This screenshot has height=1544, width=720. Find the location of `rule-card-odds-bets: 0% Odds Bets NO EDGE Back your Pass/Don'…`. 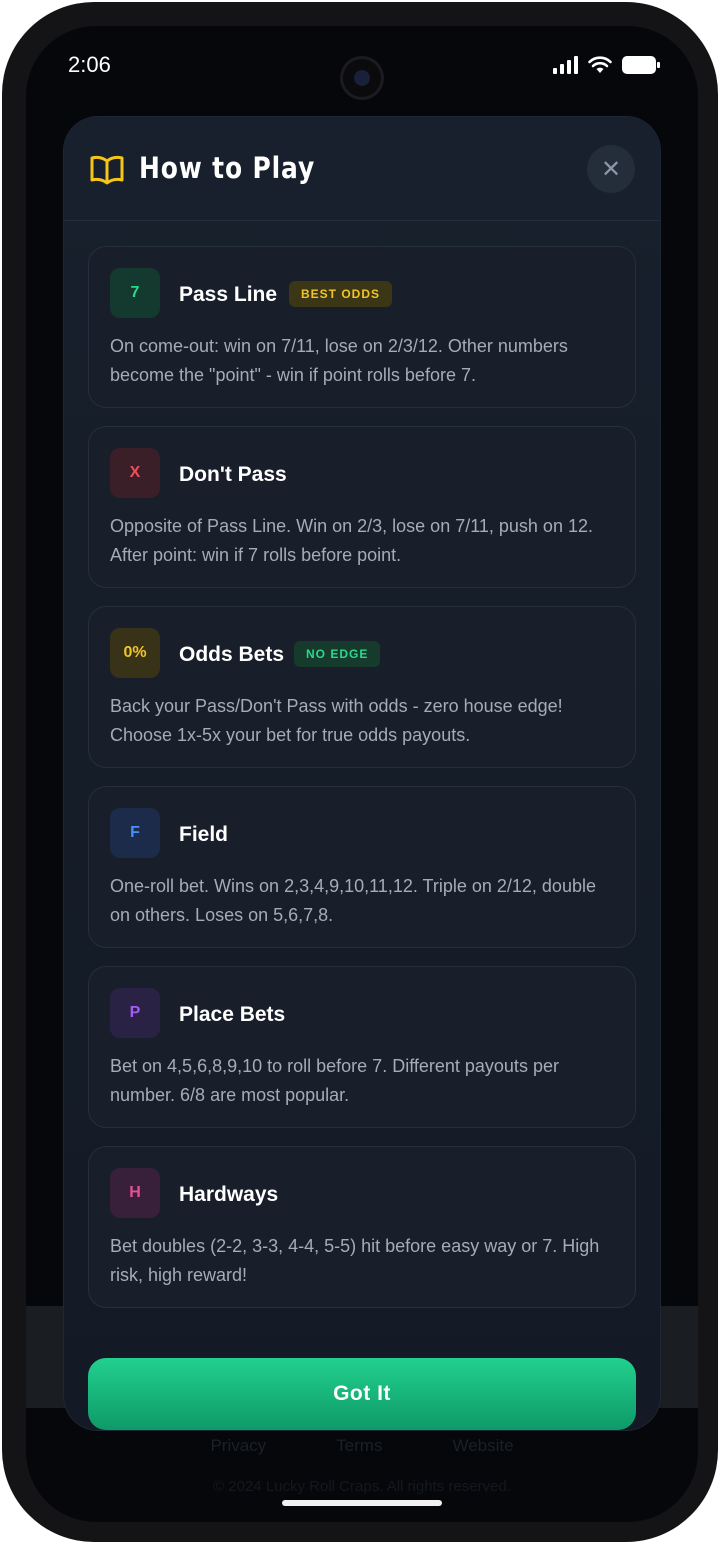

rule-card-odds-bets: 0% Odds Bets NO EDGE Back your Pass/Don'… is located at coordinates (362, 687).